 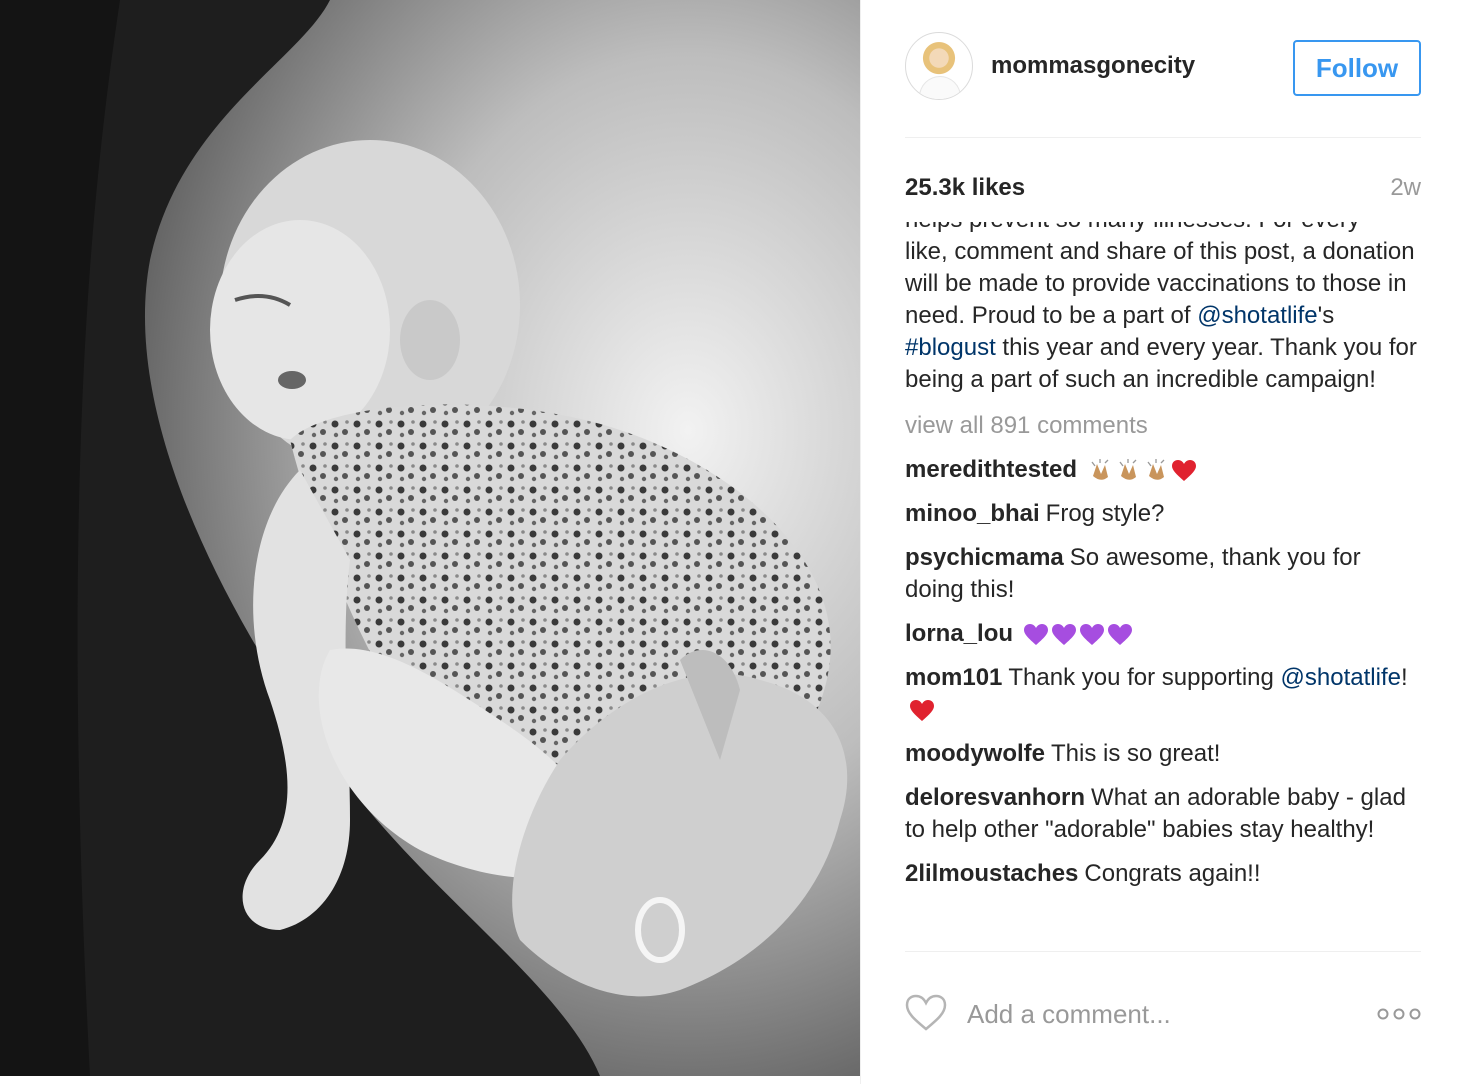 What do you see at coordinates (950, 347) in the screenshot?
I see `caption-hashtag-link: #blogust` at bounding box center [950, 347].